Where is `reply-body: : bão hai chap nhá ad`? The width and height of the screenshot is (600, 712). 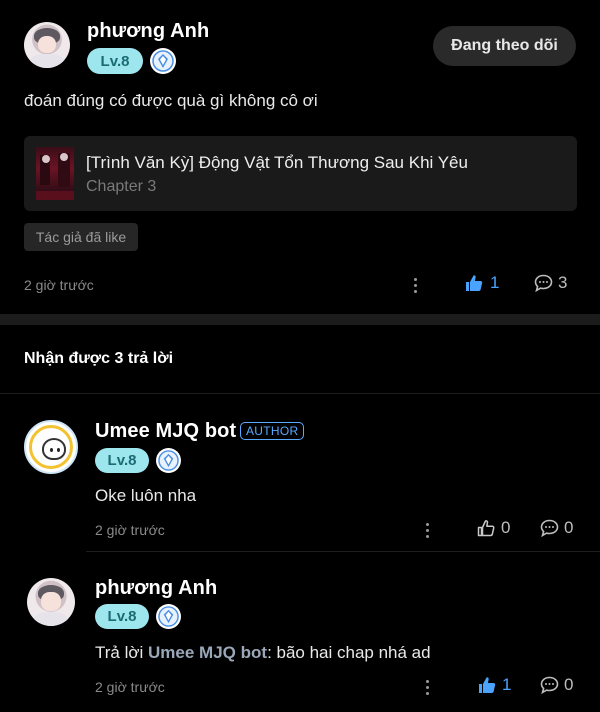
reply-body: : bão hai chap nhá ad is located at coordinates (349, 652).